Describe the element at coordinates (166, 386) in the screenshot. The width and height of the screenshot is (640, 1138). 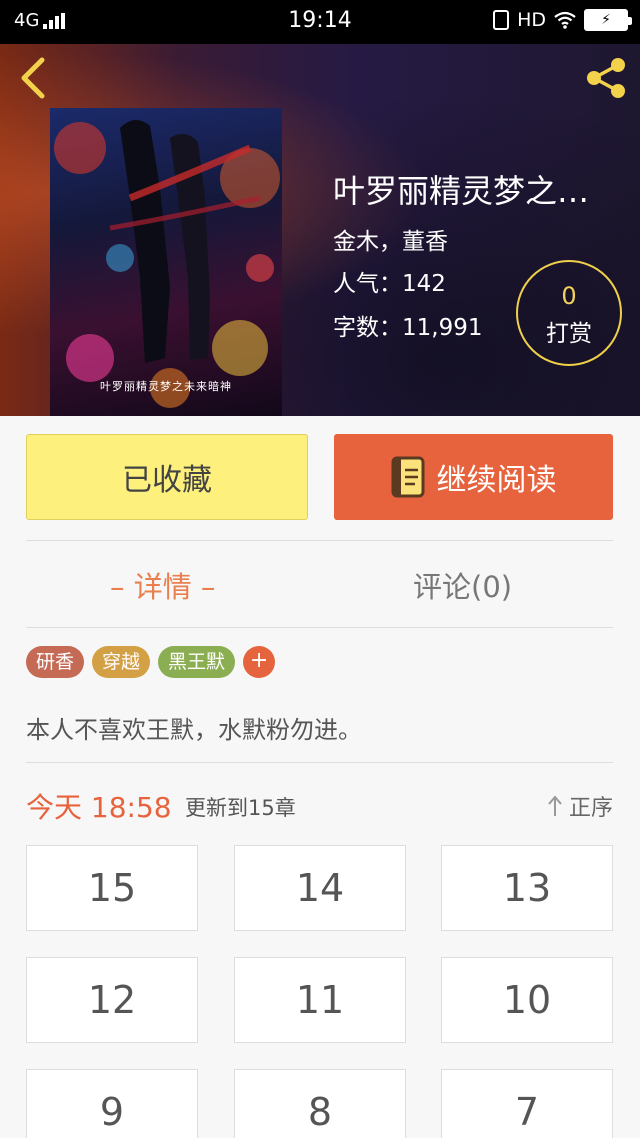
I see `cover-caption: 叶罗丽精灵梦之未来暗神` at that location.